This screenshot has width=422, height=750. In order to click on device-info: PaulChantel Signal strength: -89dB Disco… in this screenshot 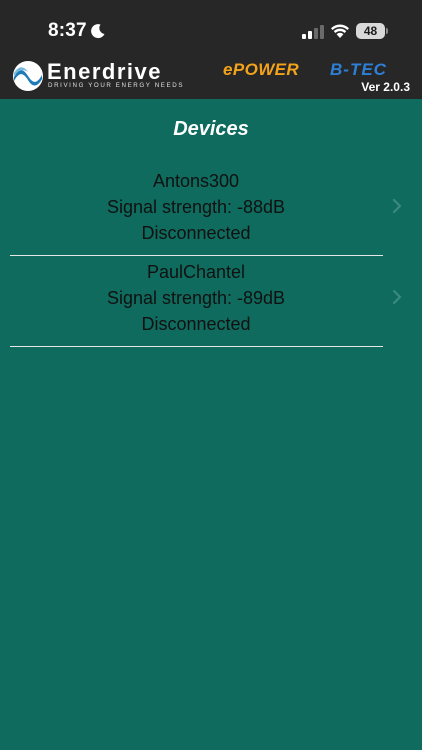, I will do `click(196, 298)`.